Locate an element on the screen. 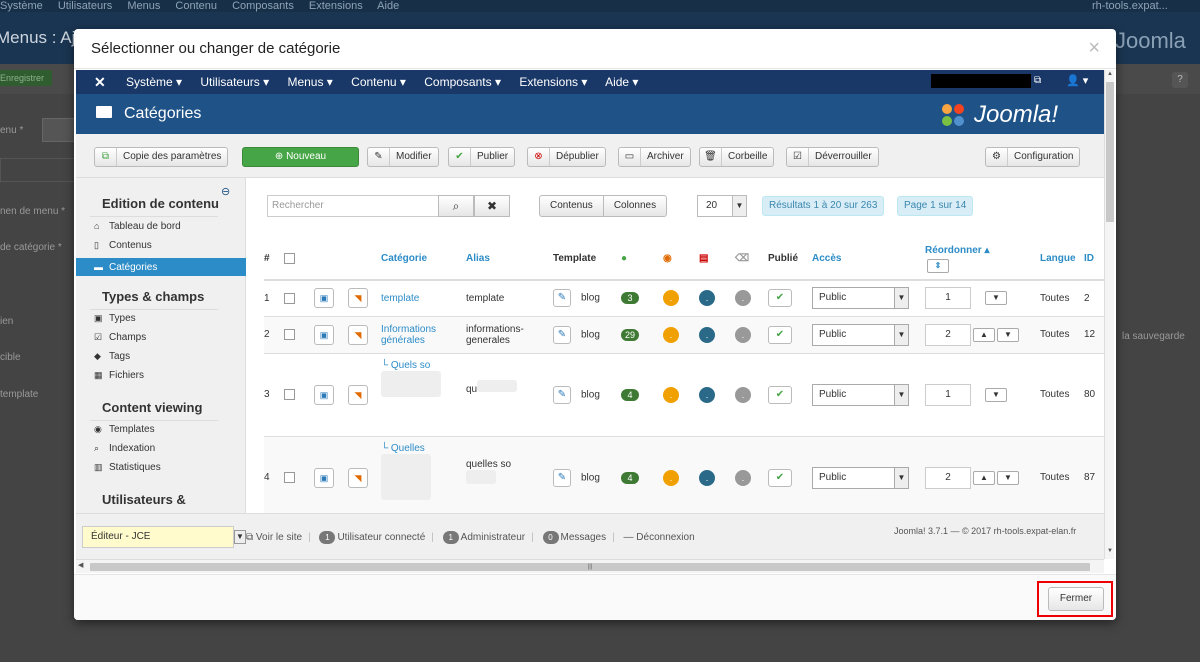  close-icon: × is located at coordinates (1094, 48).